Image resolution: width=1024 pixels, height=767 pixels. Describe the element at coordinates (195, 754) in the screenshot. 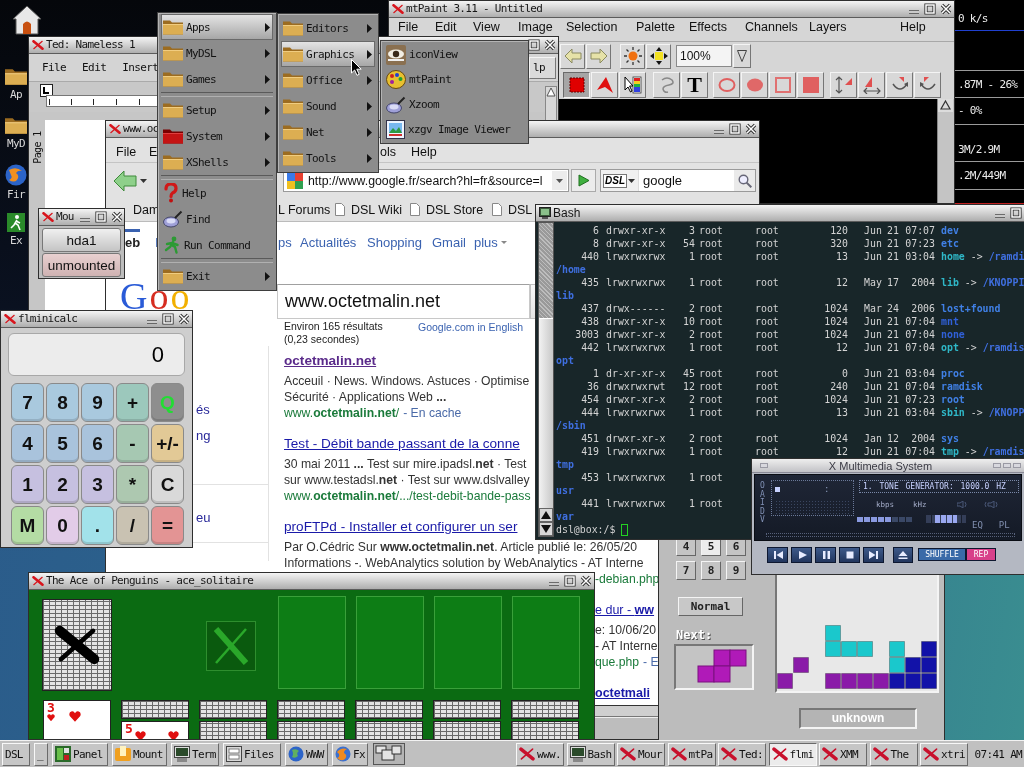

I see `launcher-button: Term` at that location.